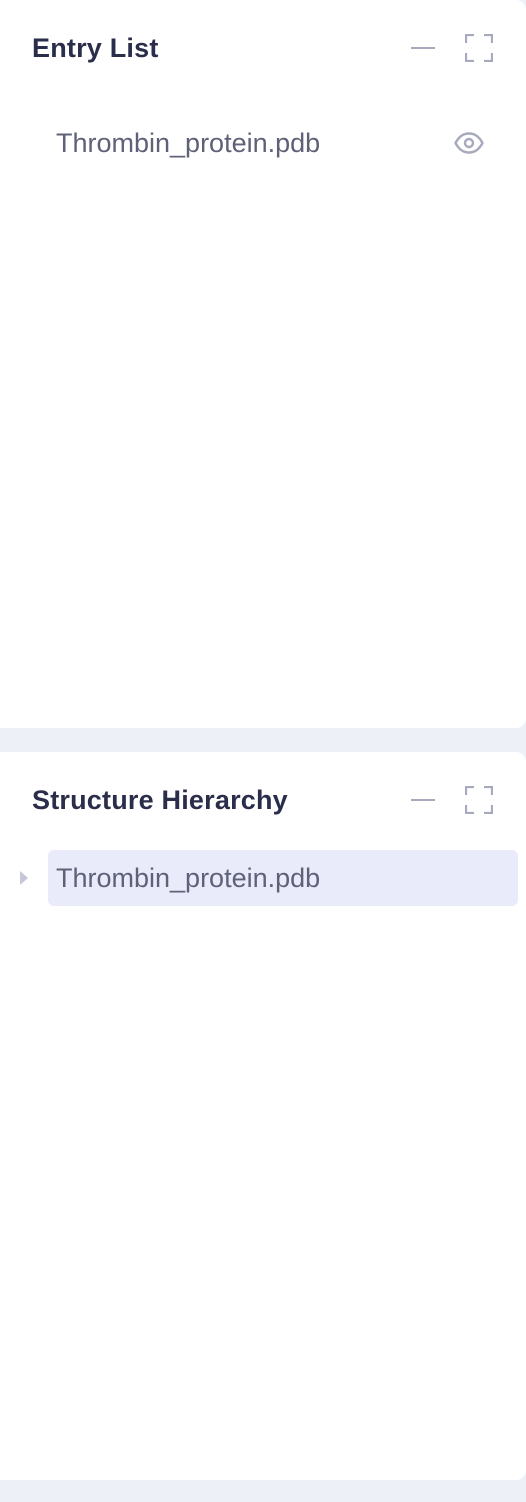  I want to click on structure-hierarchy-title: Structure Hierarchy, so click(160, 799).